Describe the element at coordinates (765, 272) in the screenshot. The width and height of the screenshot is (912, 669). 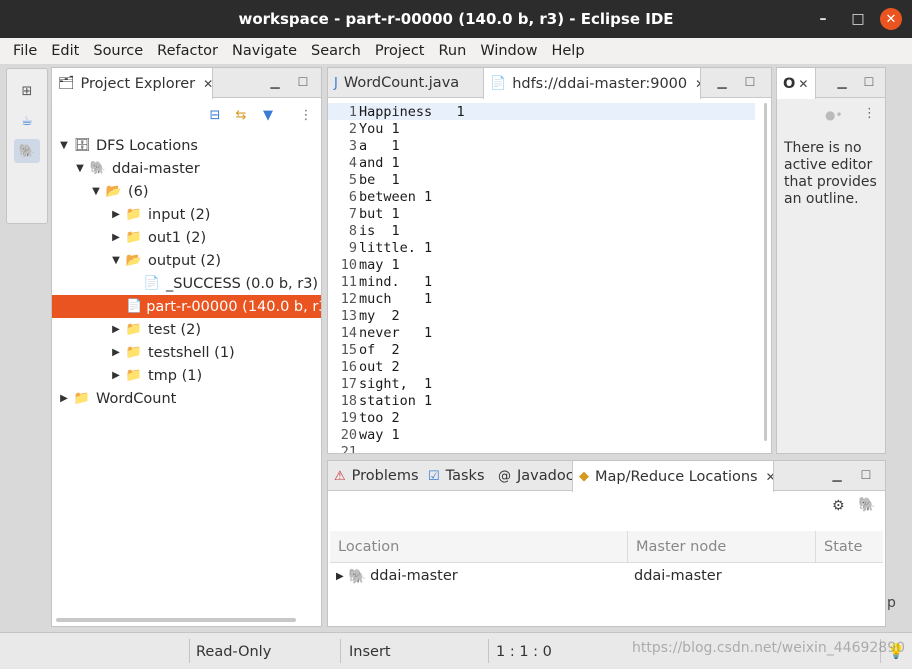
I see `vertical-scrollbar` at that location.